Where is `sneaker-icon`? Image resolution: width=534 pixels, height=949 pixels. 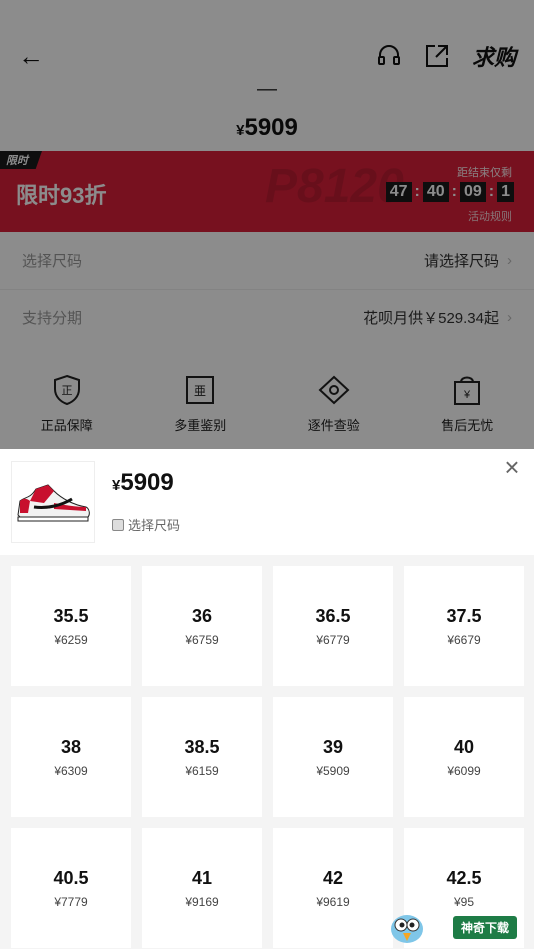
sneaker-icon is located at coordinates (53, 503).